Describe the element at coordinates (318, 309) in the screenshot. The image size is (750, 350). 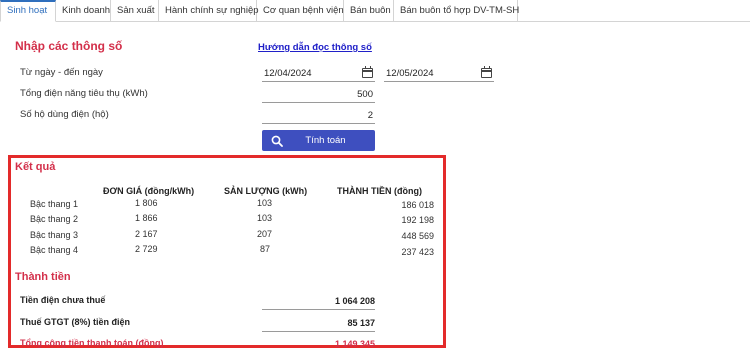
I see `pre-tax-underline` at that location.